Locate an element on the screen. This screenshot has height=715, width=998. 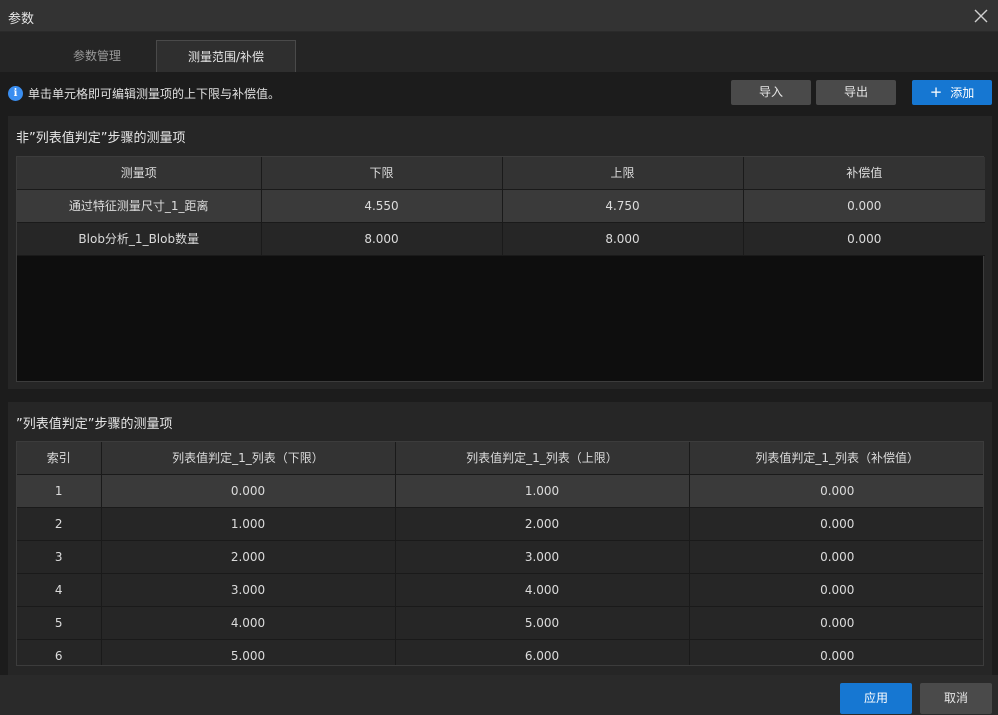
table-cell: 通过特征测量尺寸_1_距离 is located at coordinates (139, 206).